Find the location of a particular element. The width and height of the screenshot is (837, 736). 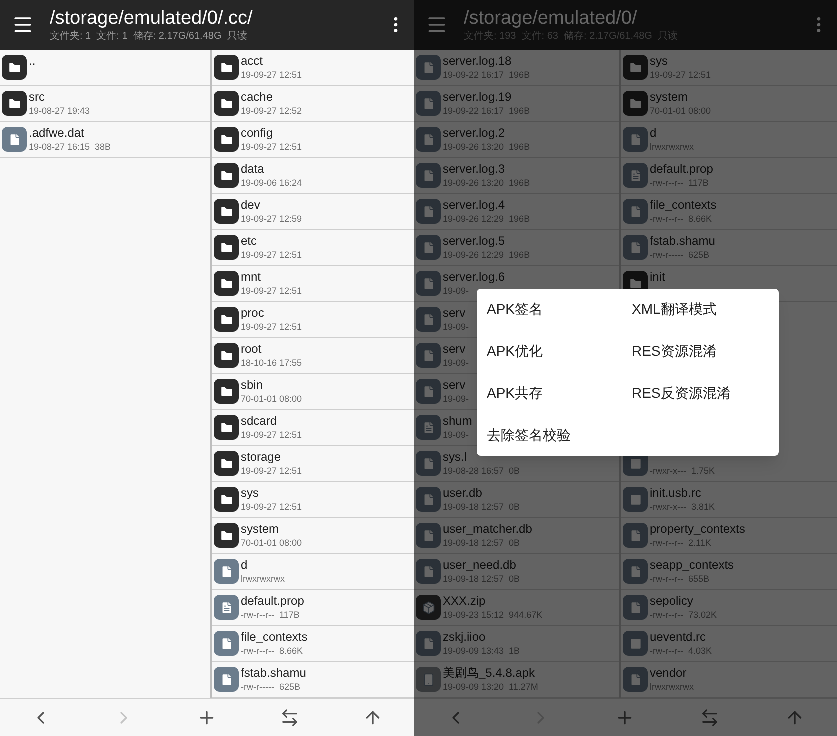

file-name: etc is located at coordinates (271, 241).